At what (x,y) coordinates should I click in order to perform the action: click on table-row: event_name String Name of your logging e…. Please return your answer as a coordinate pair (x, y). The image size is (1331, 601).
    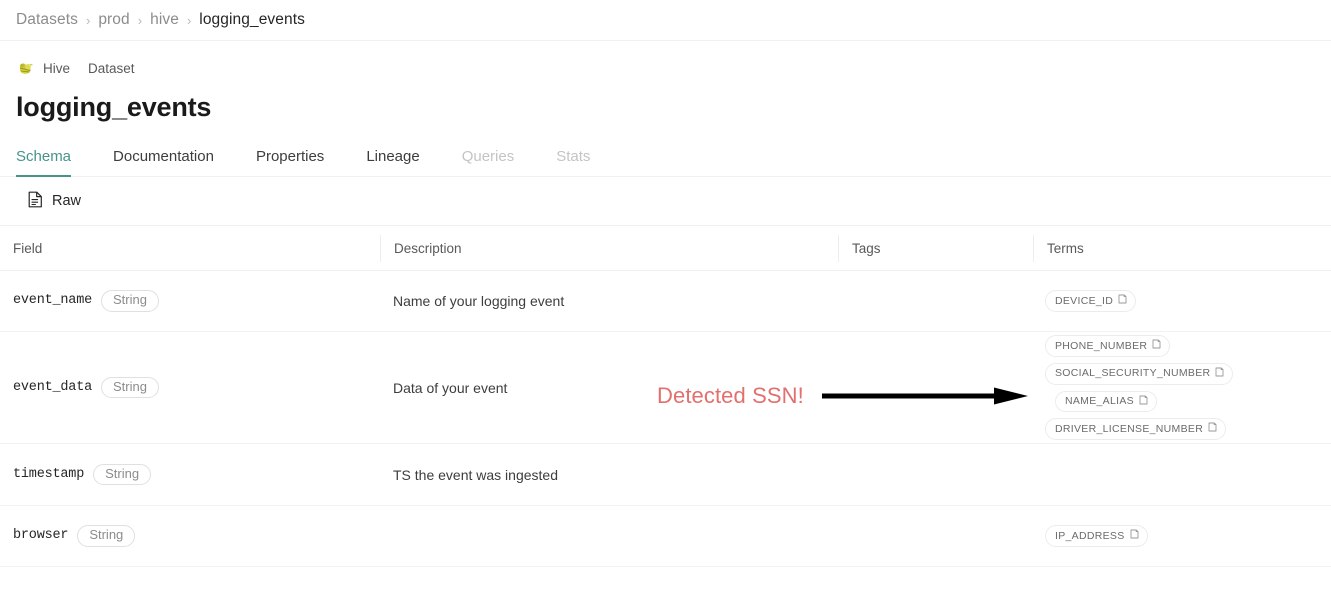
    Looking at the image, I should click on (665, 301).